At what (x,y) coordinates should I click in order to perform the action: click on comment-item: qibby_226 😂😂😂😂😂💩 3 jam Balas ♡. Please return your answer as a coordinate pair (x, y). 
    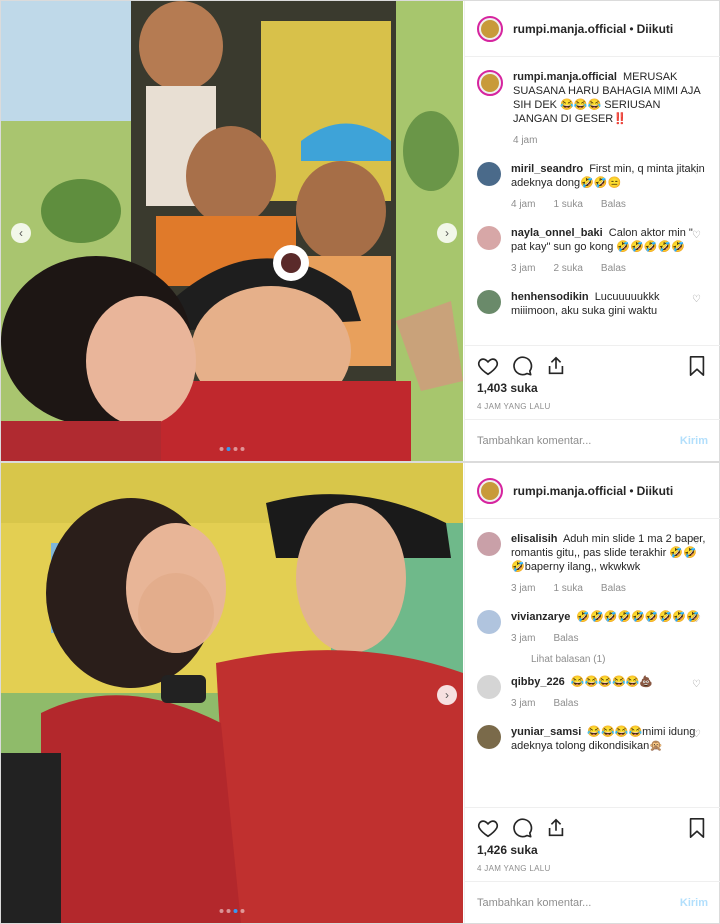
    Looking at the image, I should click on (592, 693).